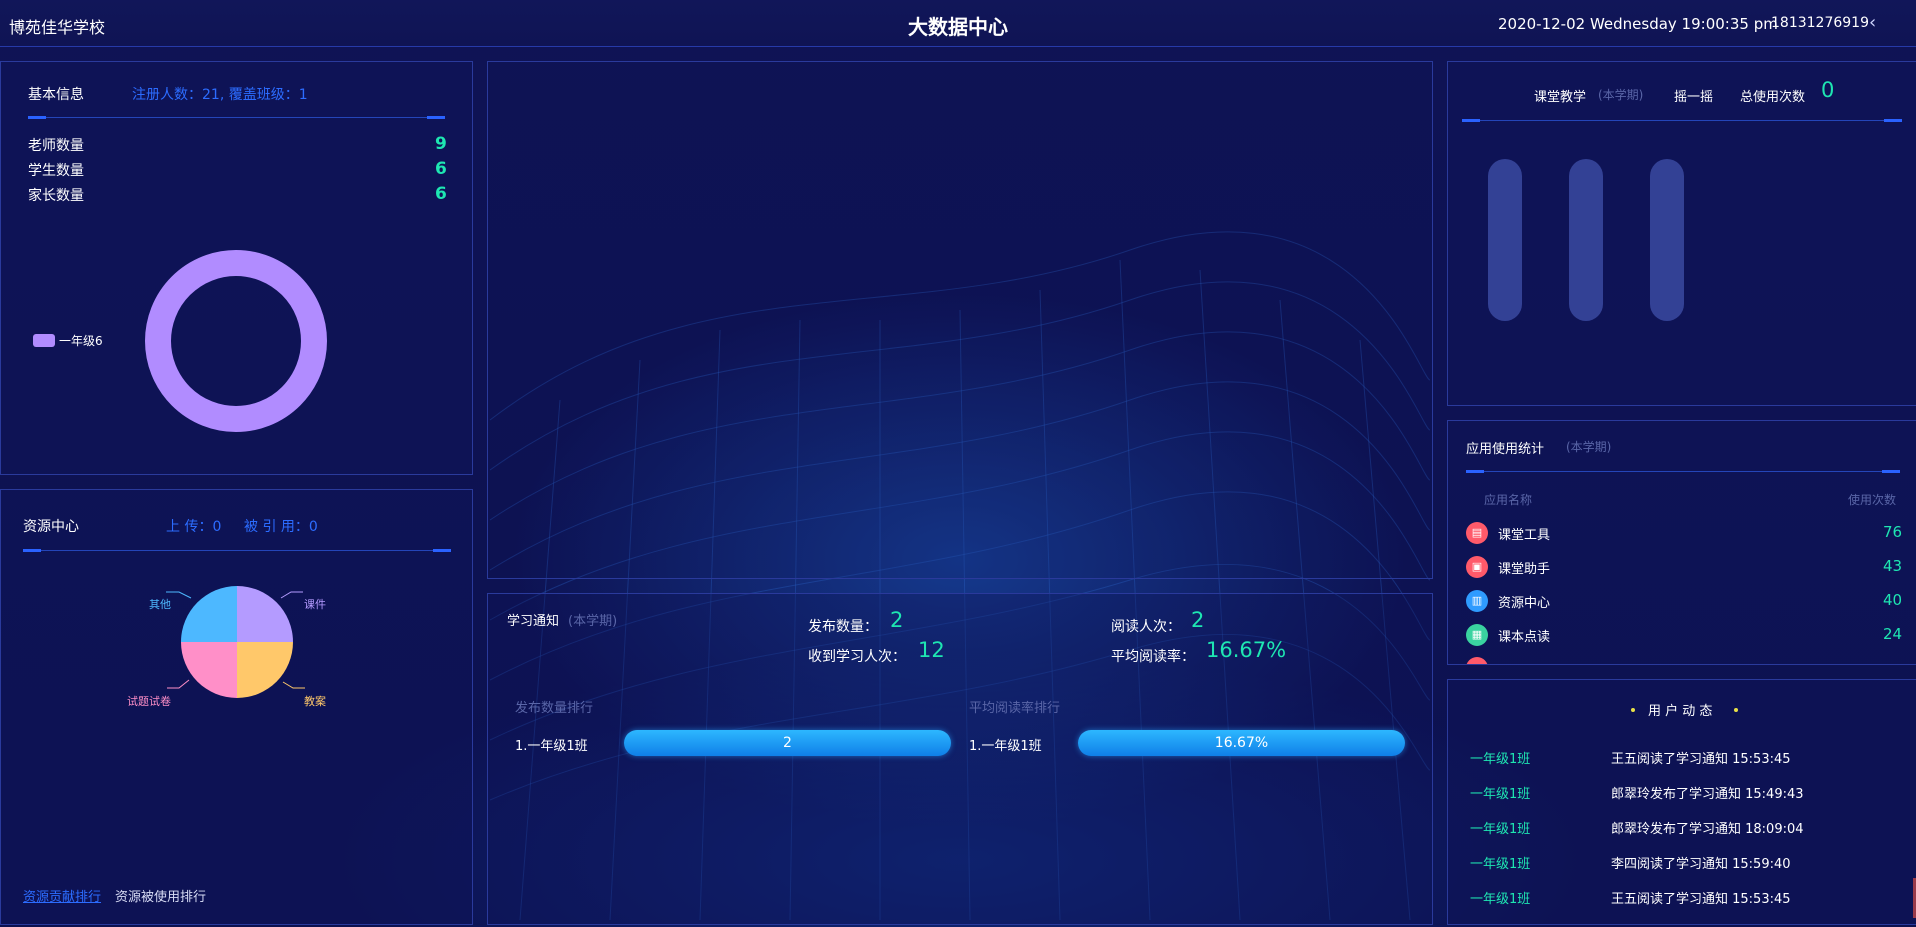 The height and width of the screenshot is (927, 1916). Describe the element at coordinates (441, 194) in the screenshot. I see `parent-count-value: 6` at that location.